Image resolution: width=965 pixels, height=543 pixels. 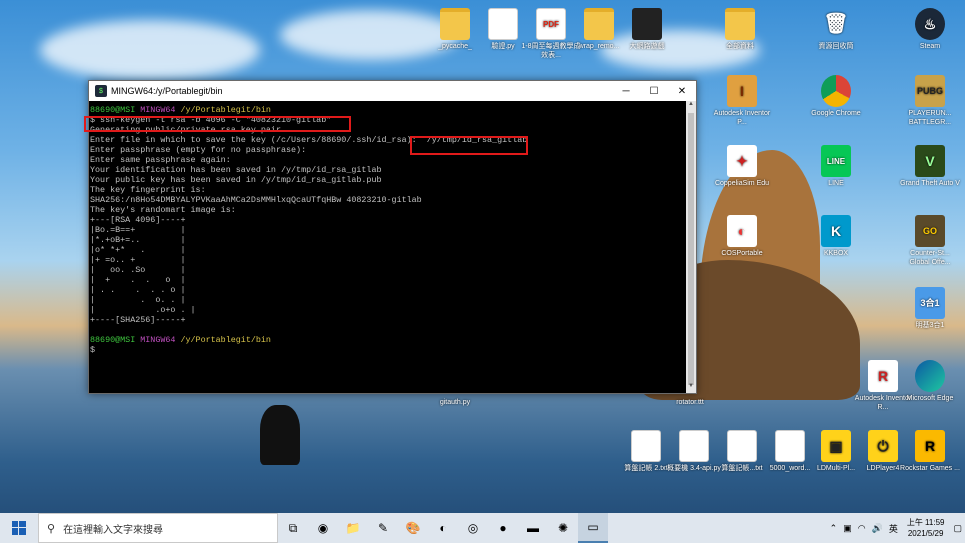 I want to click on network-icon: ▣, so click(x=847, y=528).